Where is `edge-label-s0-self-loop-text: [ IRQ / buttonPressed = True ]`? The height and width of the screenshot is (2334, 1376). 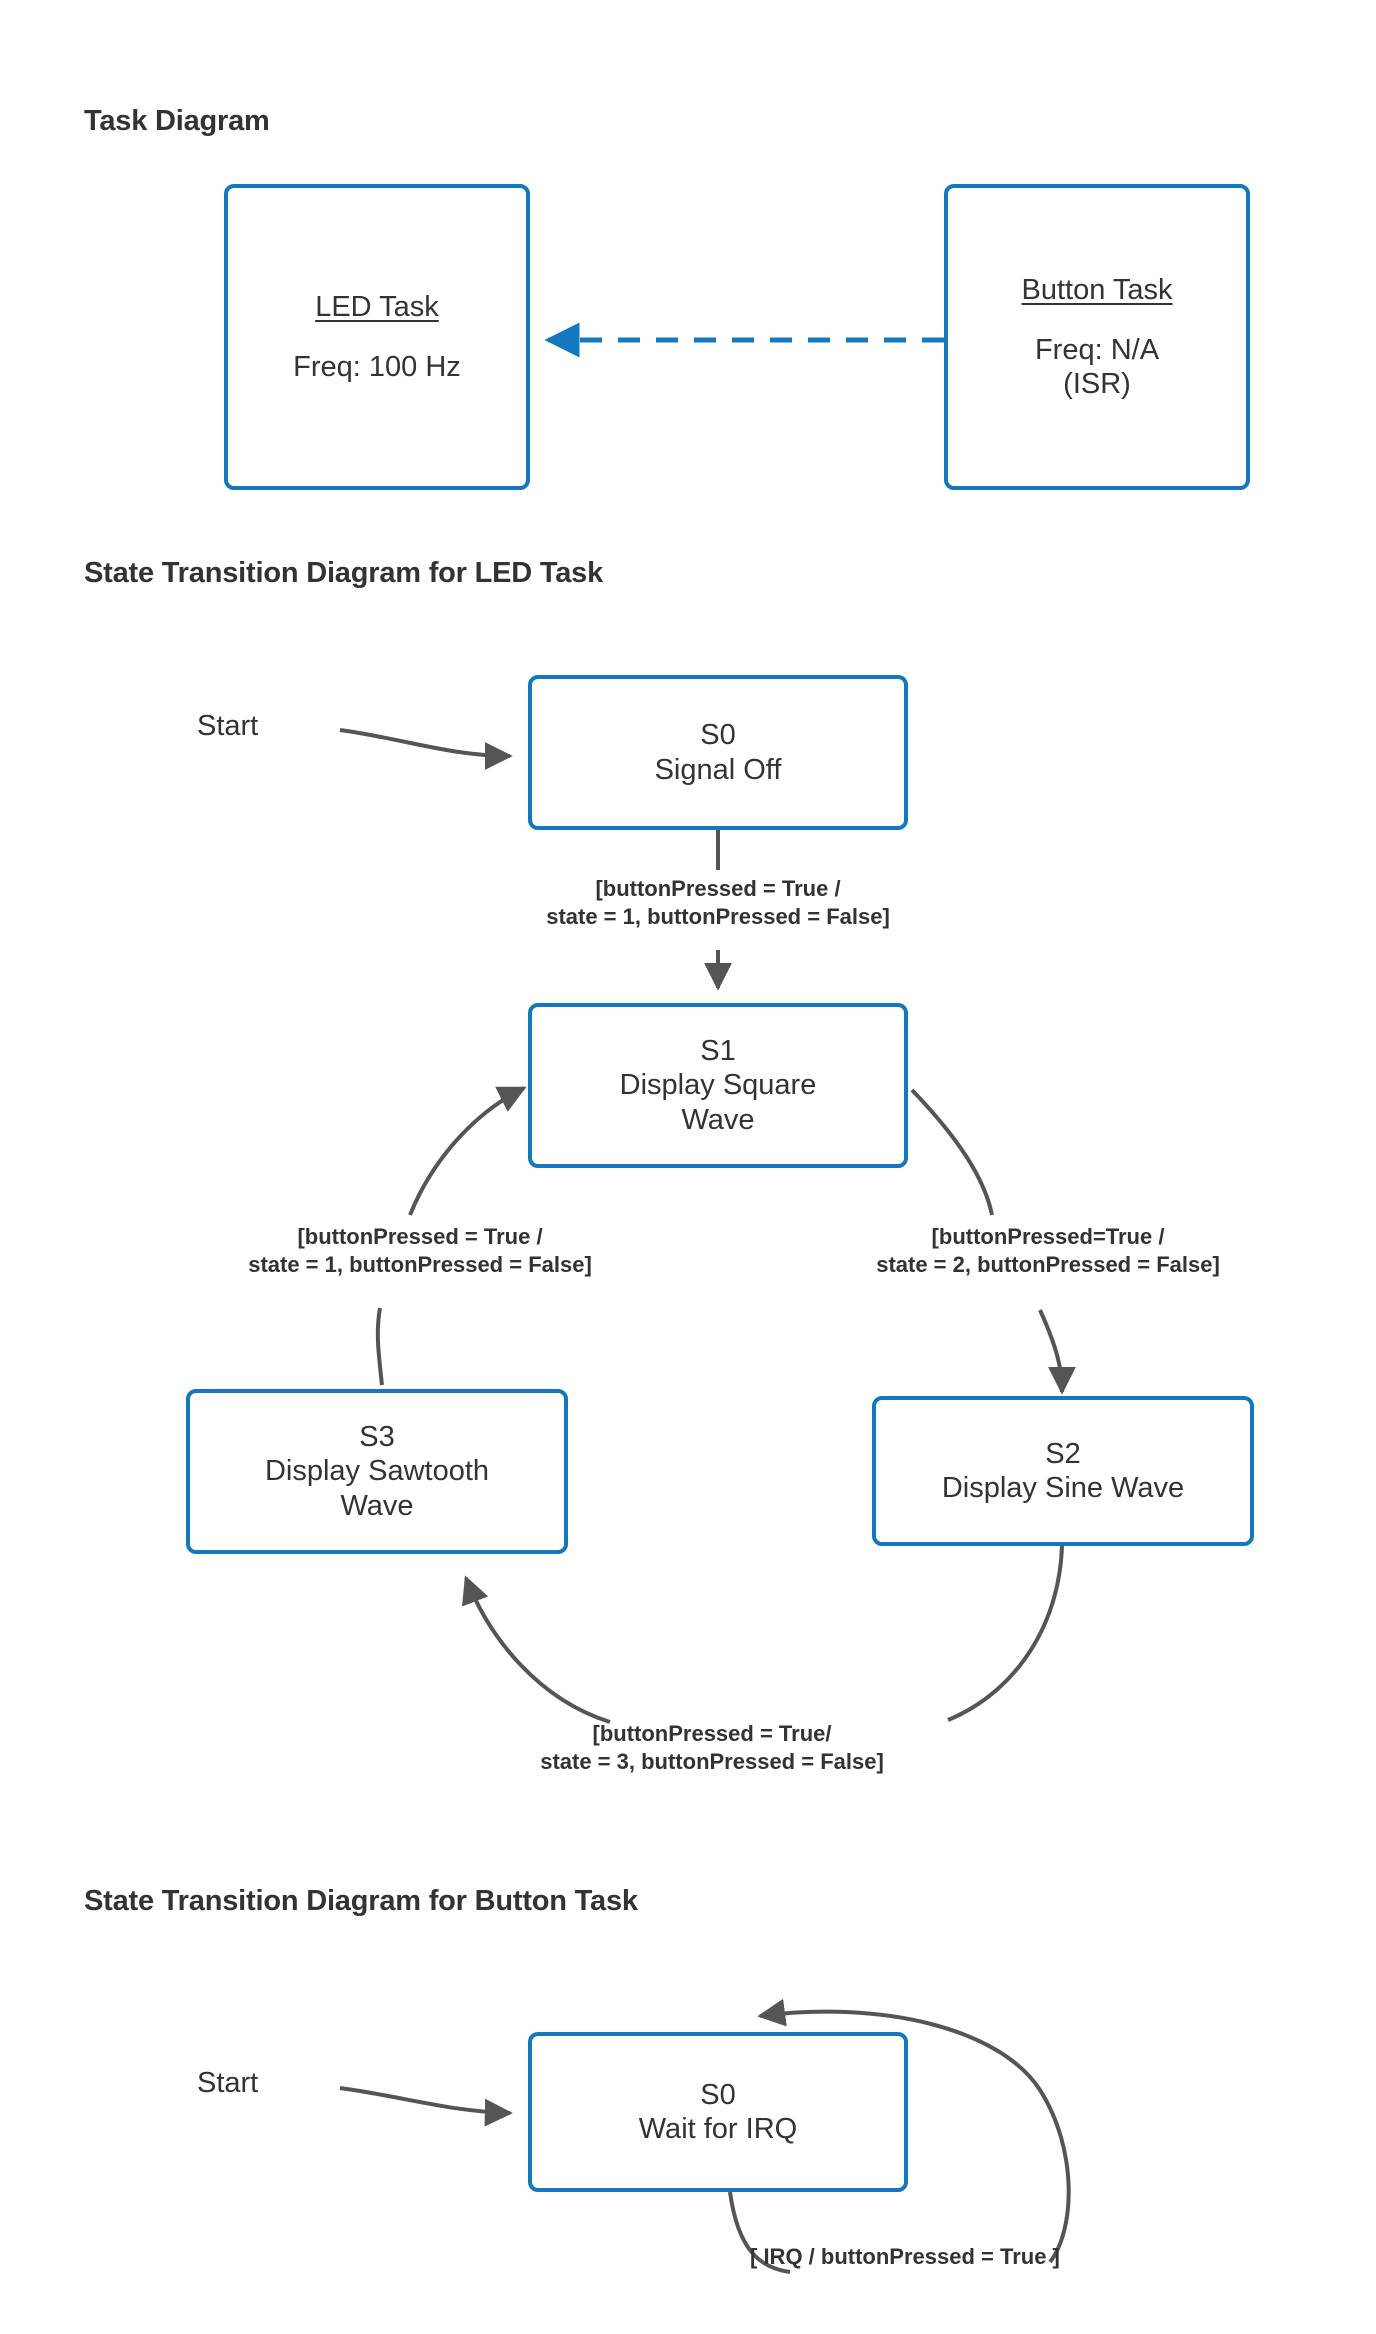
edge-label-s0-self-loop-text: [ IRQ / buttonPressed = True ] is located at coordinates (905, 2256).